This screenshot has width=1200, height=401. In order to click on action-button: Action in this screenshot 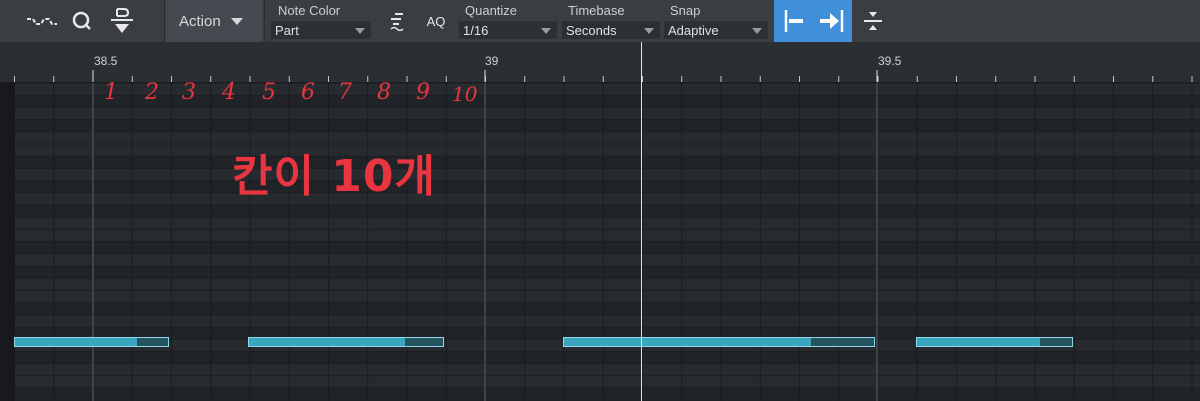, I will do `click(214, 21)`.